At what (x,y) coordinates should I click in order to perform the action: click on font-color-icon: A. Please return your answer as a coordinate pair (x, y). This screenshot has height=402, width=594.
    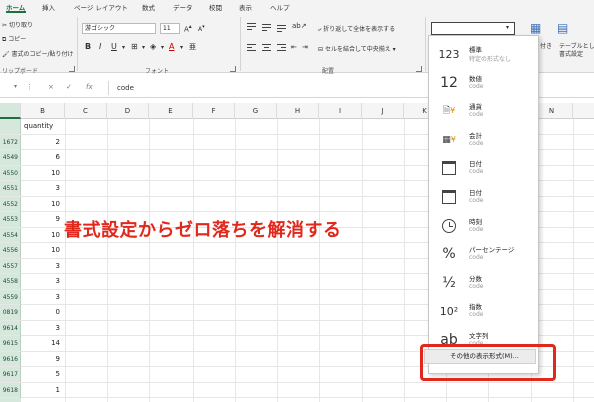
    Looking at the image, I should click on (171, 46).